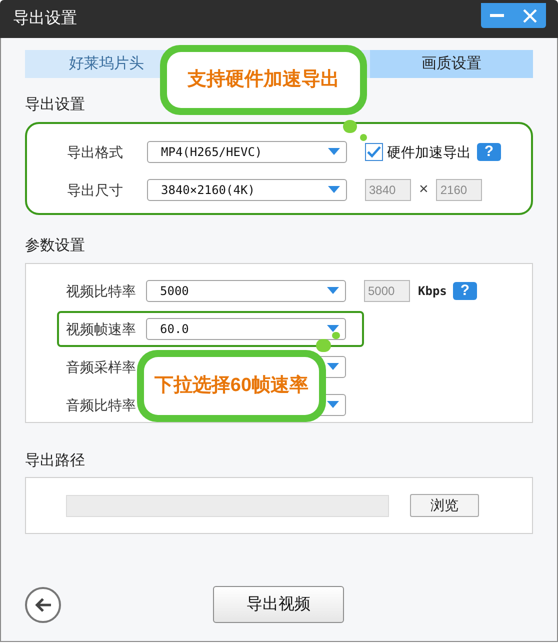 Image resolution: width=558 pixels, height=644 pixels. I want to click on field-label: 视频比特率, so click(101, 291).